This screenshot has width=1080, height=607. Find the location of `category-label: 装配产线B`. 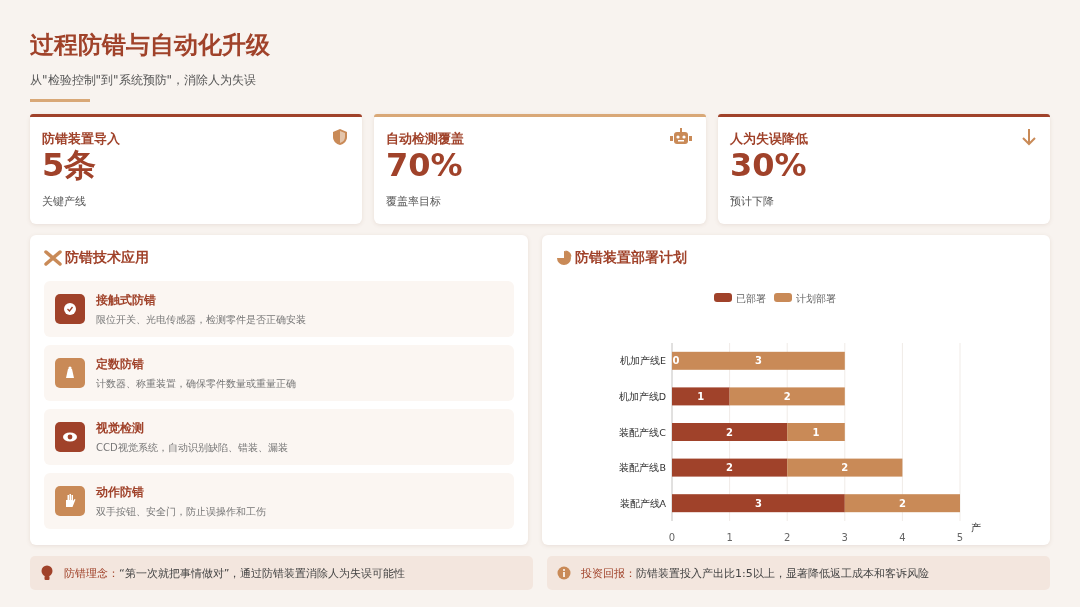

category-label: 装配产线B is located at coordinates (642, 468).